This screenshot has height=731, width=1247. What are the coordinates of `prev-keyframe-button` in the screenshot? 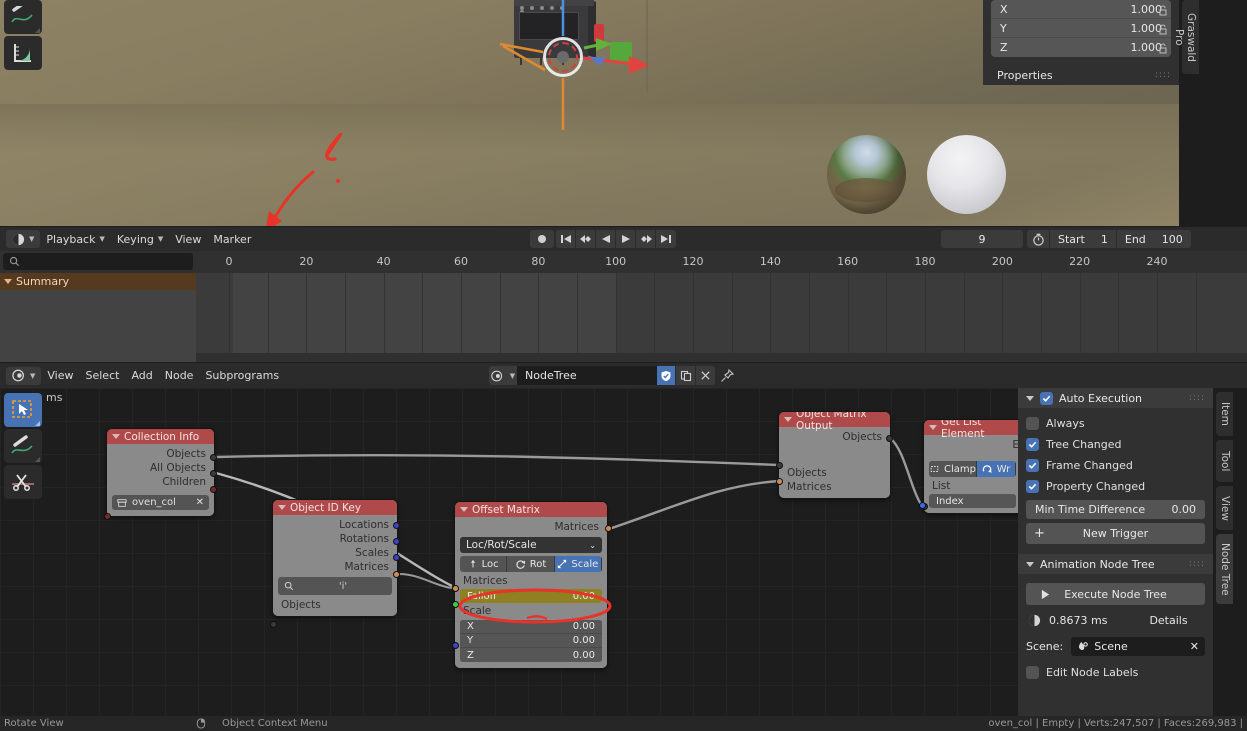 It's located at (586, 239).